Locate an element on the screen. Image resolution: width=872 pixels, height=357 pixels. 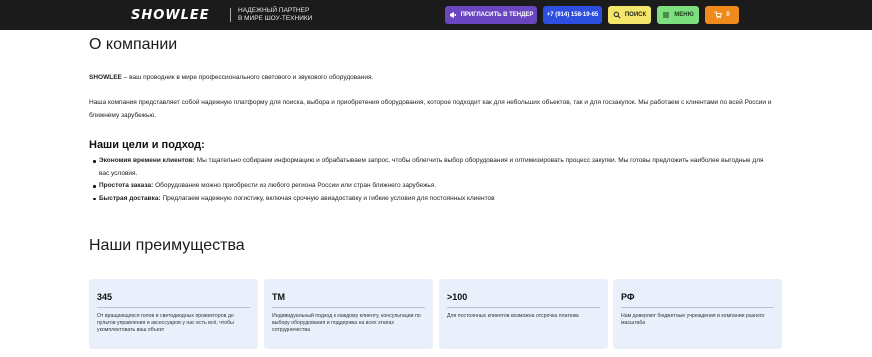
phone-button: +7 (914) 158-19-65 is located at coordinates (572, 15).